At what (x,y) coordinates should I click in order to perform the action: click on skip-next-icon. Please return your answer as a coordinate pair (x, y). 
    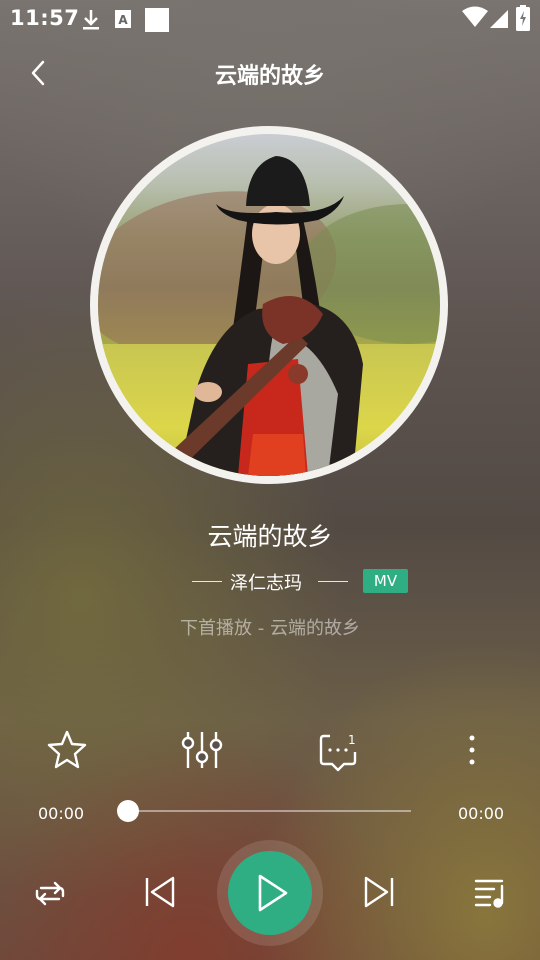
    Looking at the image, I should click on (379, 892).